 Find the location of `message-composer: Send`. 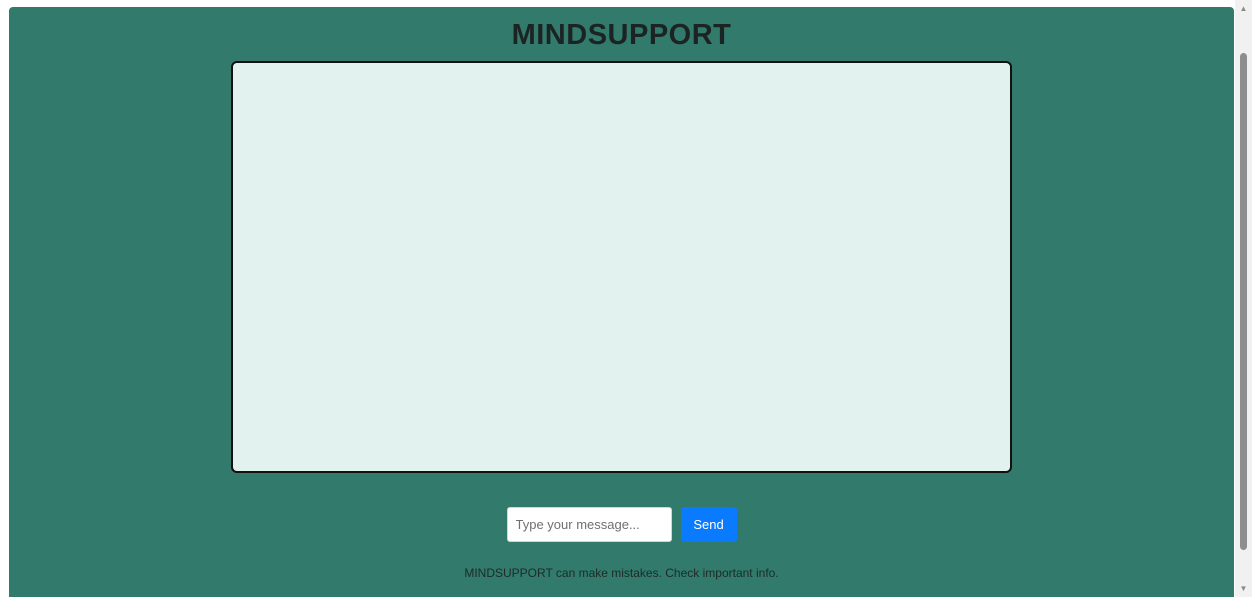

message-composer: Send is located at coordinates (621, 524).